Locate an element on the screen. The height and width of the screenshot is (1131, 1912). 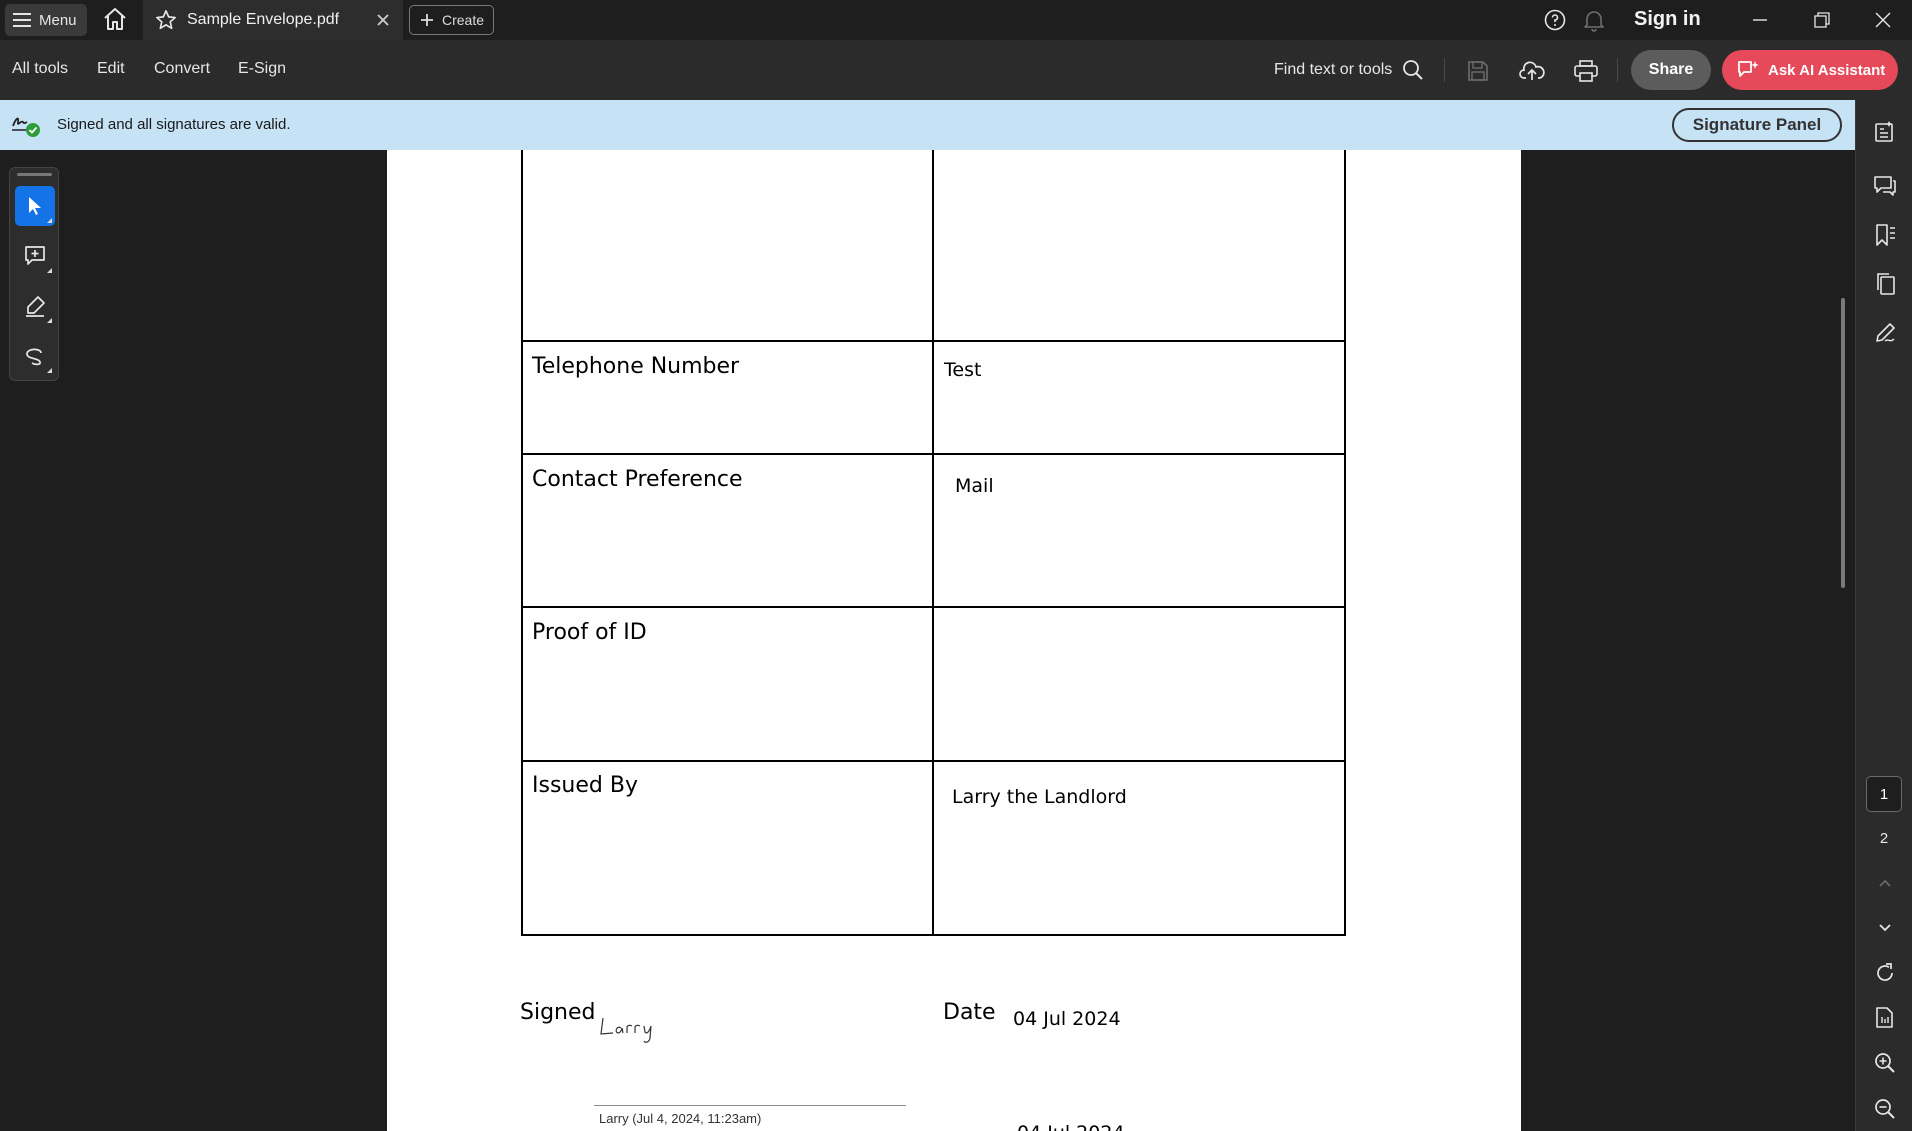
restore-icon is located at coordinates (1822, 20).